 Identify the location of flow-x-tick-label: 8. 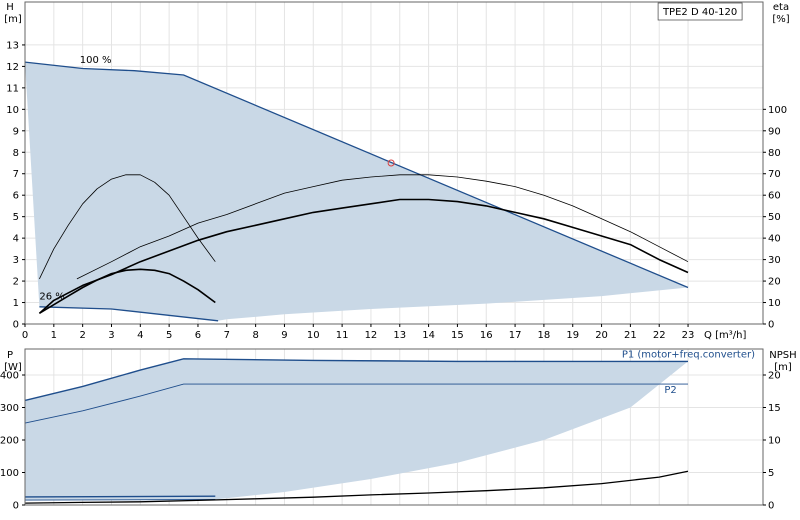
(255, 335).